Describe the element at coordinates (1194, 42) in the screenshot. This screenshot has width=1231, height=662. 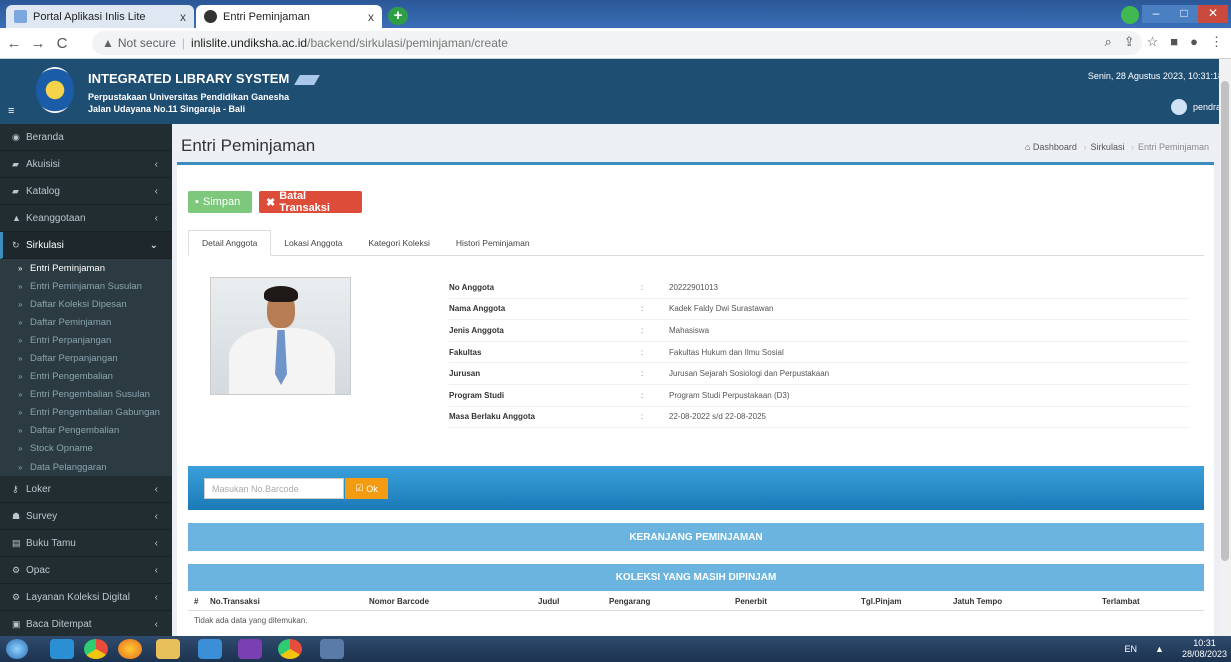
I see `profile-avatar-icon: ●` at that location.